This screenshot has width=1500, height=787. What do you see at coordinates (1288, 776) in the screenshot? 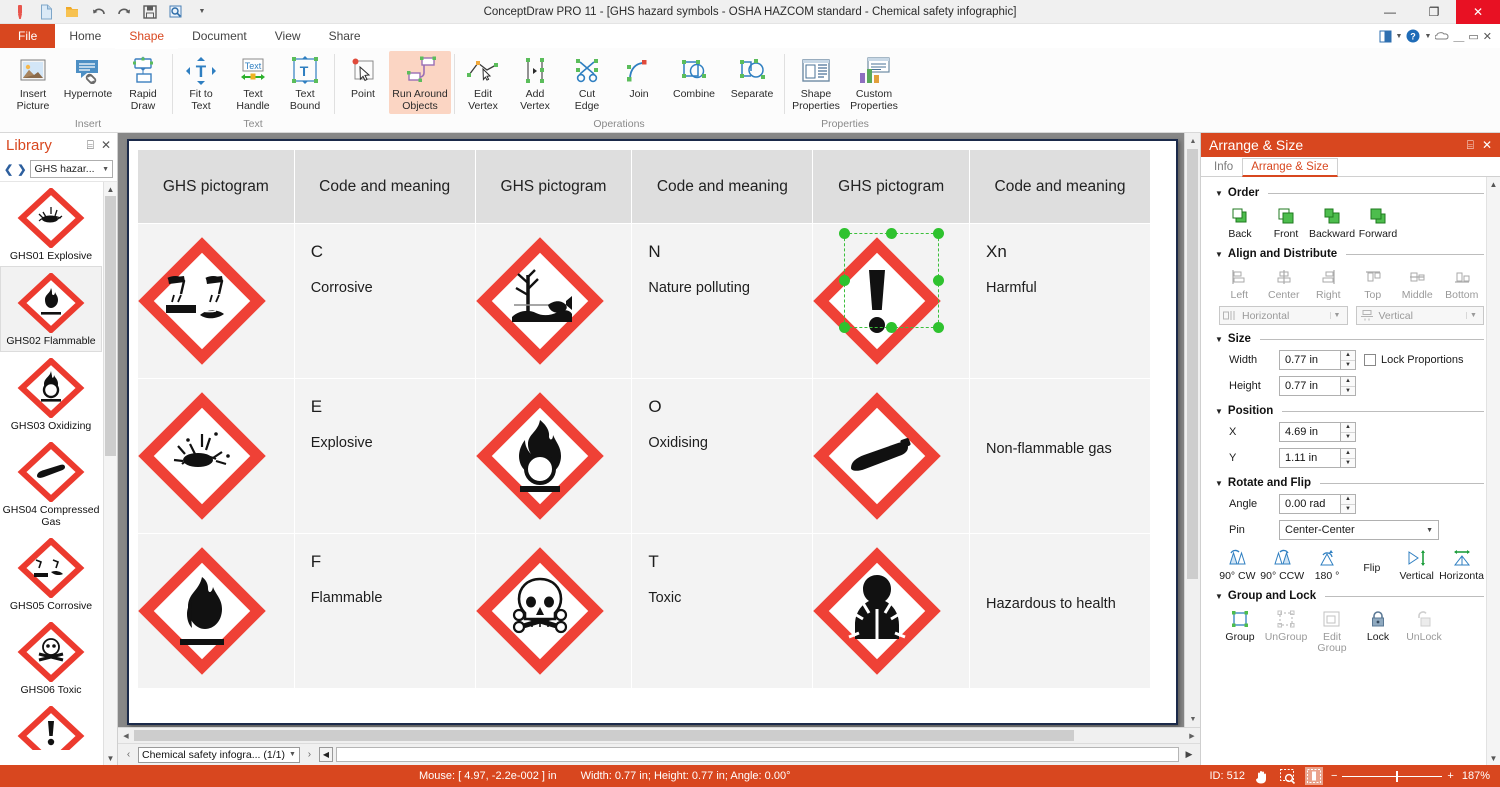
I see `zoom-region-icon` at bounding box center [1288, 776].